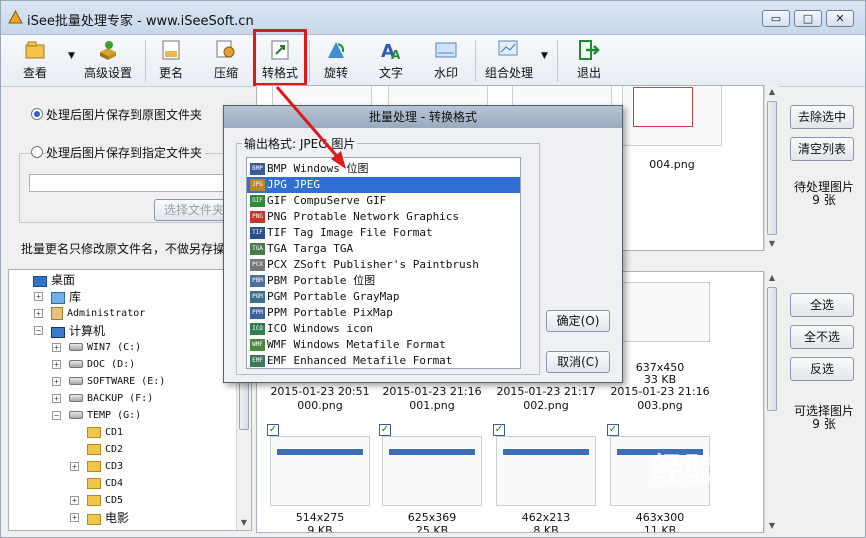 The height and width of the screenshot is (538, 866). What do you see at coordinates (96, 467) in the screenshot?
I see `tree-node: + CD3` at bounding box center [96, 467].